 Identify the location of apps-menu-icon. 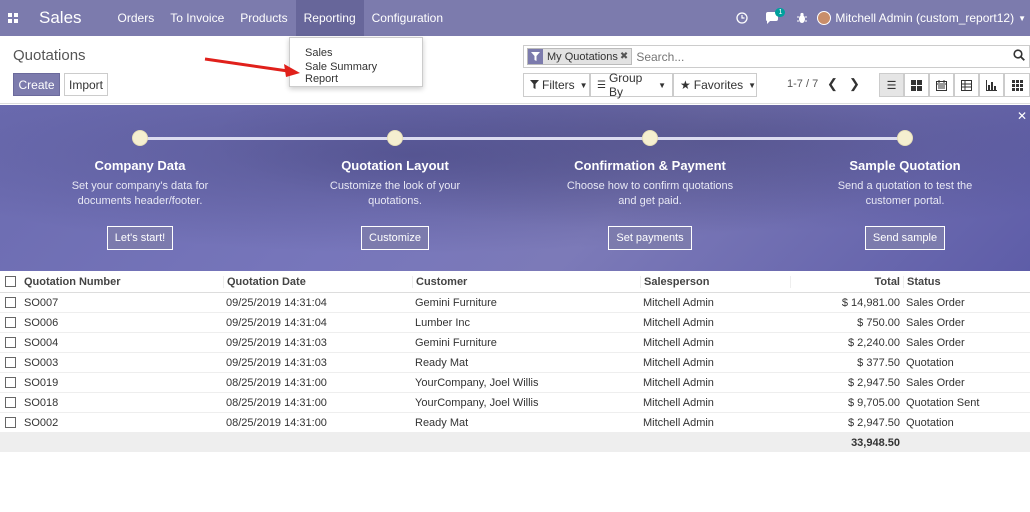
(13, 18).